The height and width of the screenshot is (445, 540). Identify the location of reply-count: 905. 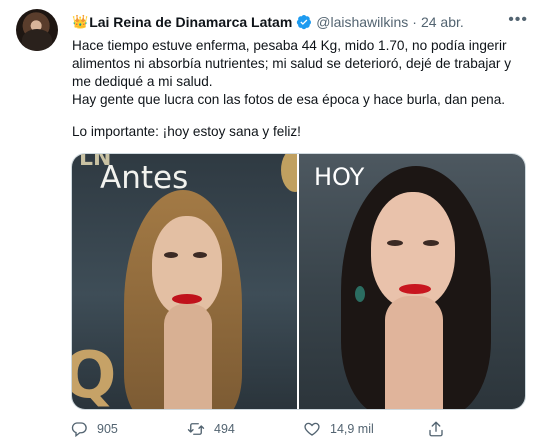
(107, 429).